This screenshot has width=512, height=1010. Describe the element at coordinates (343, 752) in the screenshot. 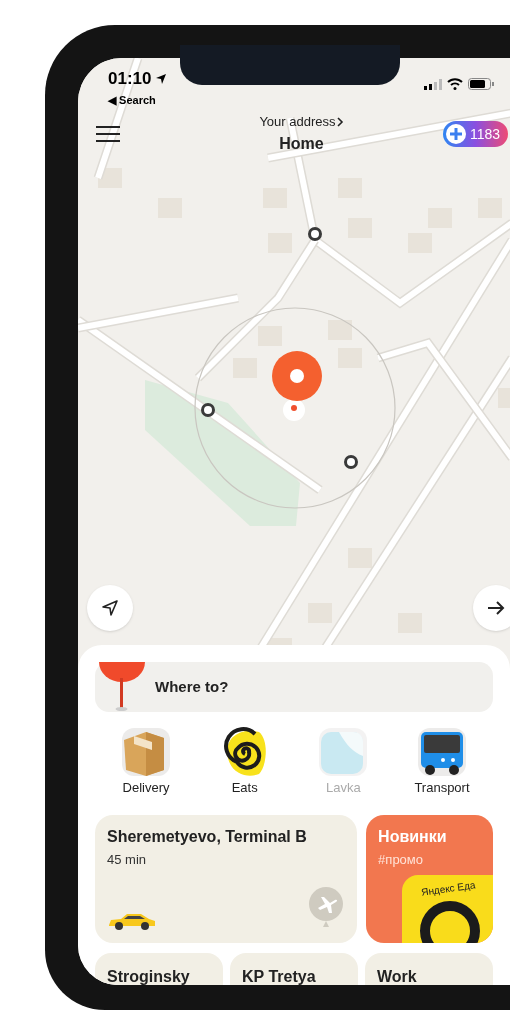

I see `leaf-icon` at that location.